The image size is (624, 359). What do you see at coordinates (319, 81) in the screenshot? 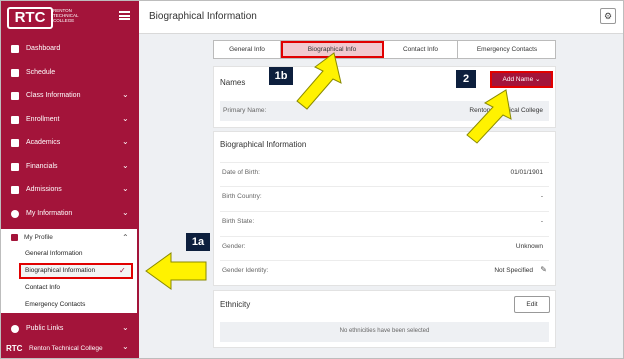
I see `arrow-1b` at bounding box center [319, 81].